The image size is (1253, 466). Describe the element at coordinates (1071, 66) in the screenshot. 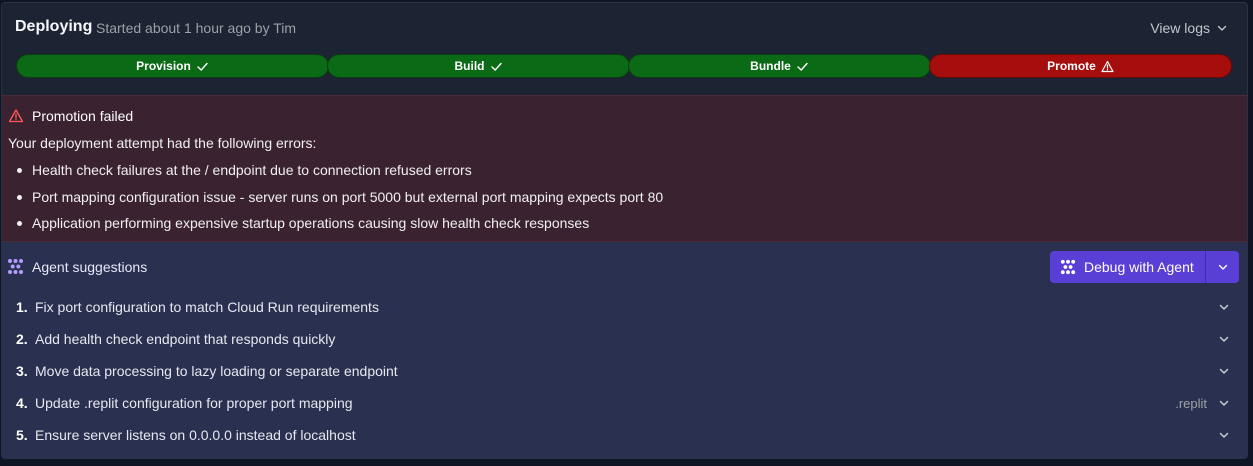

I see `step-label: Promote` at that location.